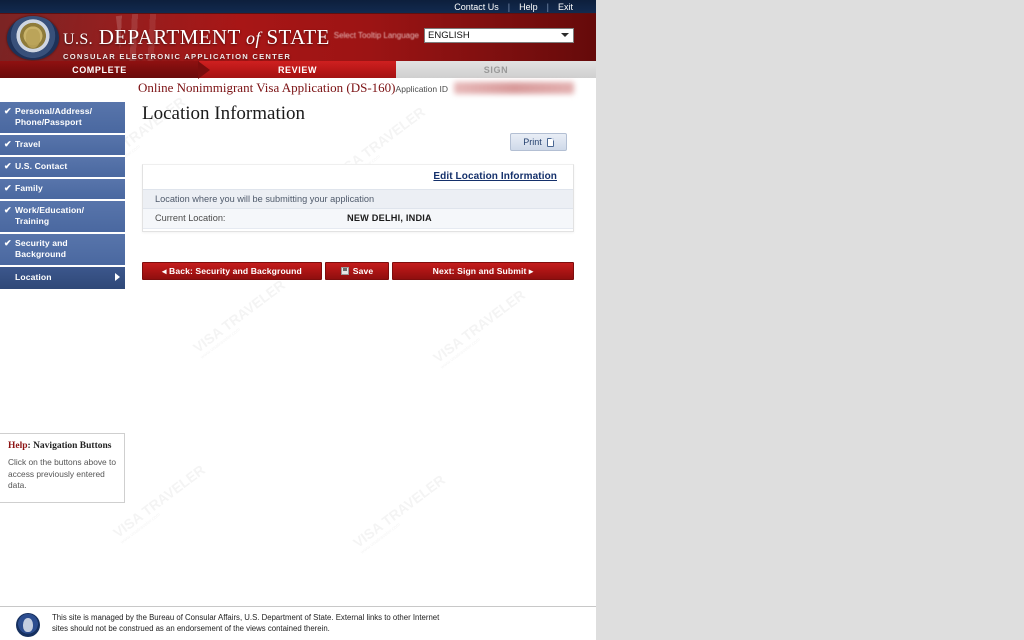 The width and height of the screenshot is (1024, 640). What do you see at coordinates (565, 7) in the screenshot?
I see `exit-link: Exit` at bounding box center [565, 7].